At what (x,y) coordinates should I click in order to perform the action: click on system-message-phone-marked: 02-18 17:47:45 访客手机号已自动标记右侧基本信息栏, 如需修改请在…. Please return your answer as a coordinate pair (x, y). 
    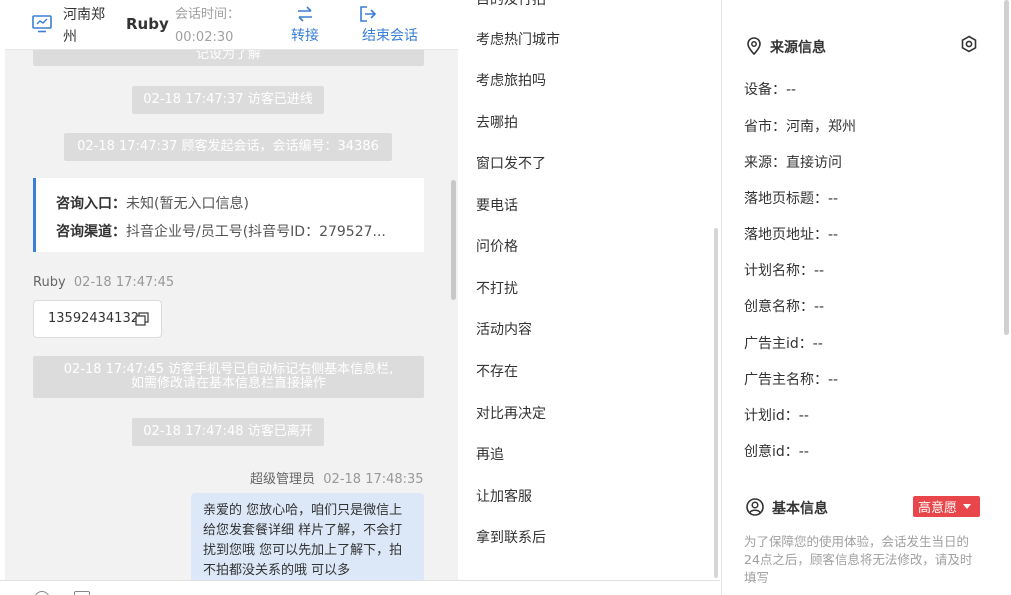
    Looking at the image, I should click on (228, 377).